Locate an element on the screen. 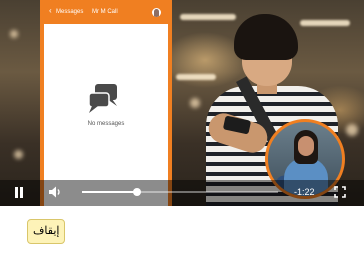  contact-avatar is located at coordinates (156, 12).